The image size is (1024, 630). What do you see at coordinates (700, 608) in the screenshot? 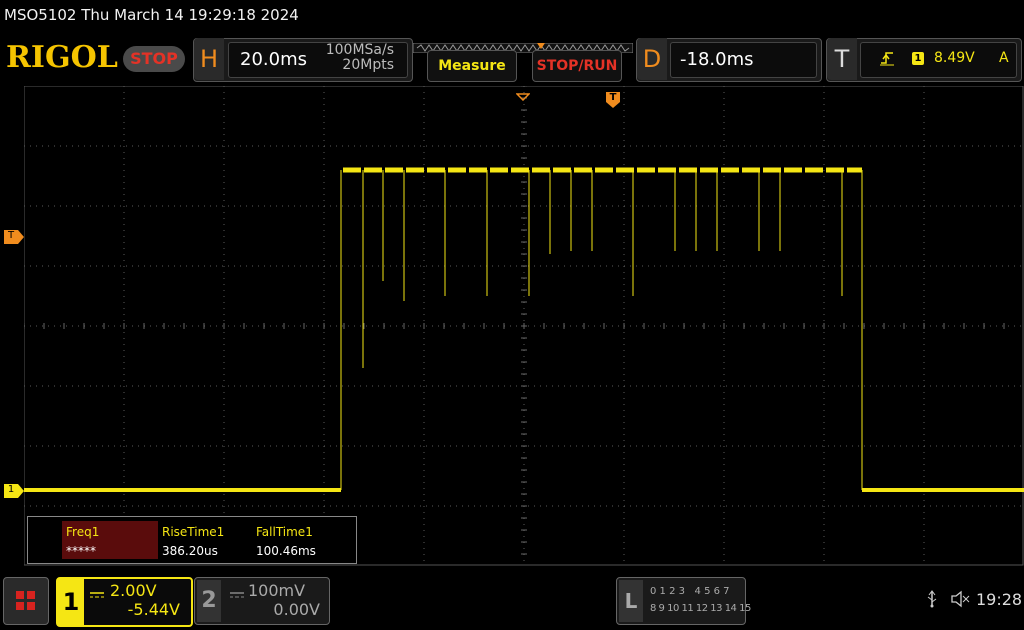
I see `logic-channels-row2: 8 9 10 11 12 13 14 15` at bounding box center [700, 608].